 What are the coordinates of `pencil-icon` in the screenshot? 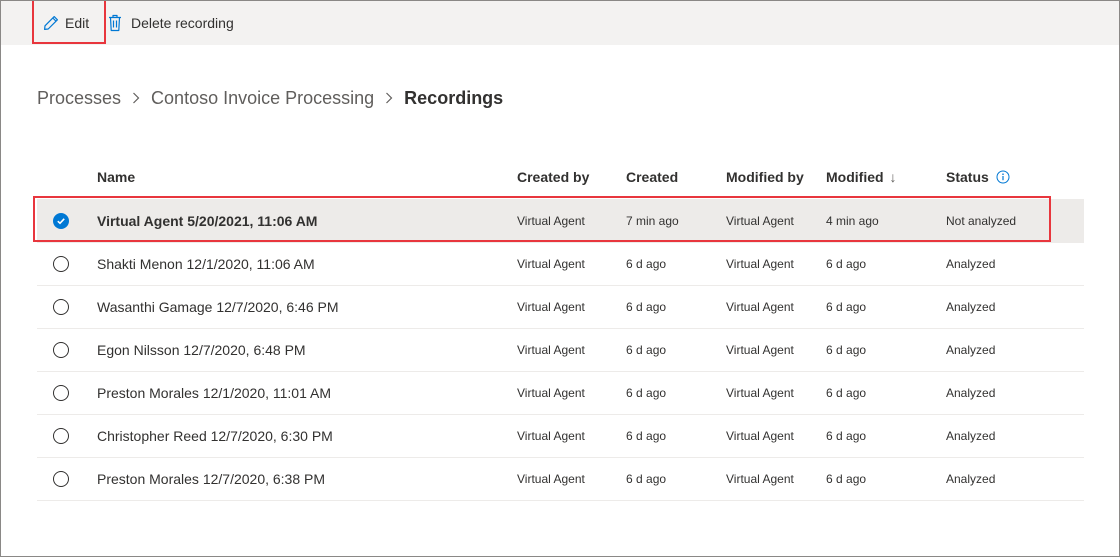 It's located at (51, 23).